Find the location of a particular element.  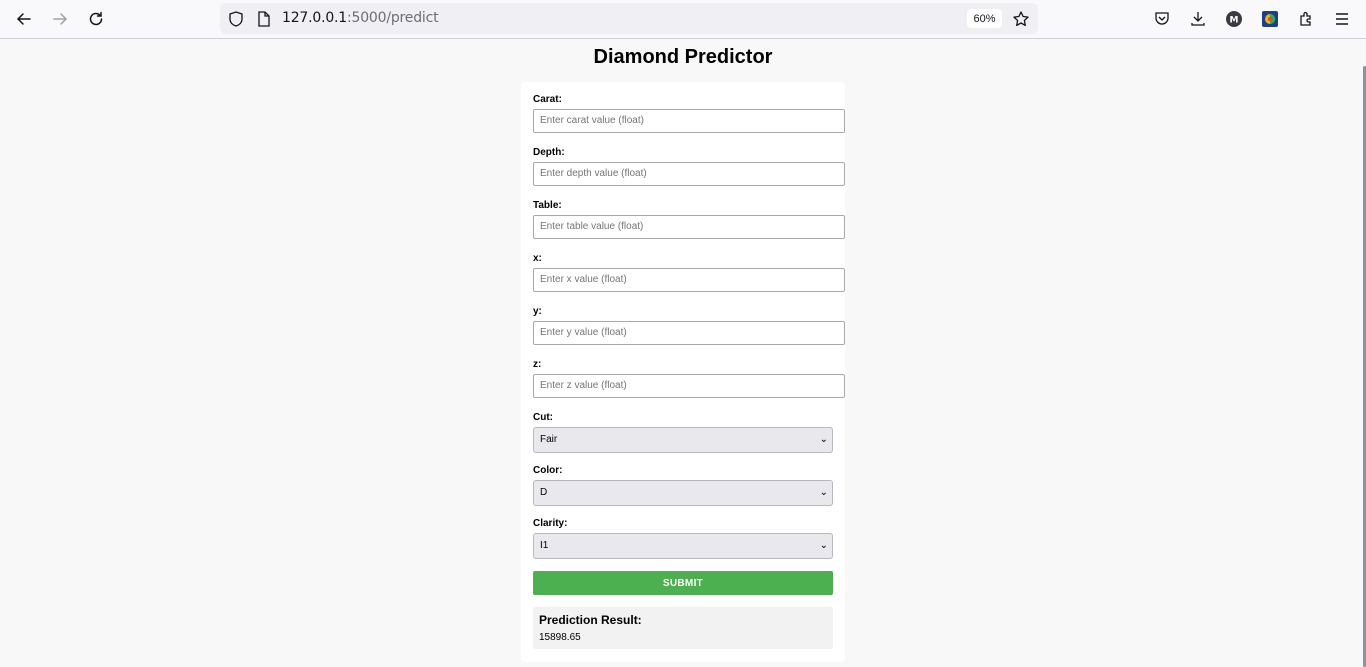

url-text: 127.0.0.1:5000/predict is located at coordinates (360, 18).